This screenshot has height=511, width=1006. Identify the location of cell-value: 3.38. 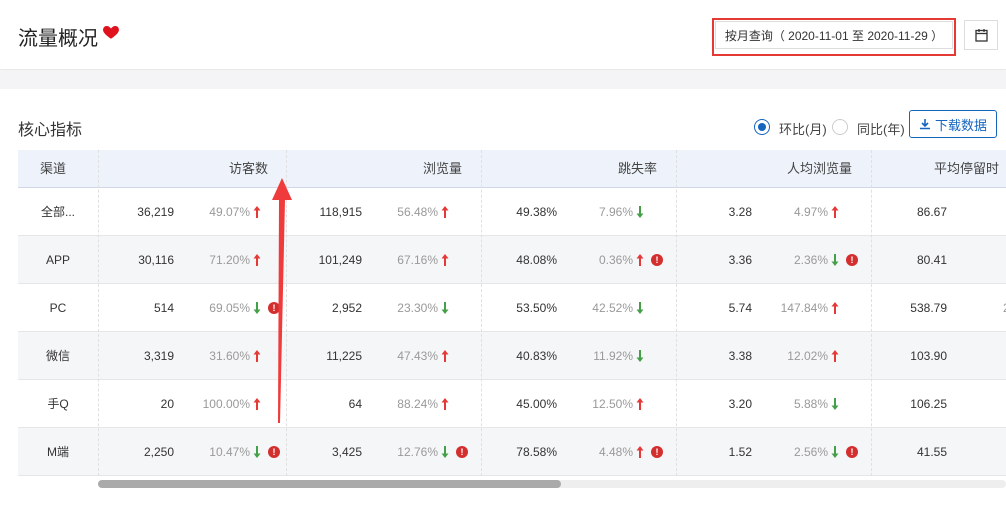
(740, 356).